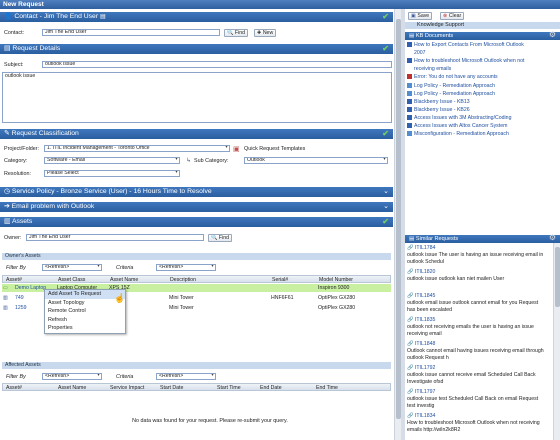  I want to click on col-asset-class: Asset Class, so click(71, 280).